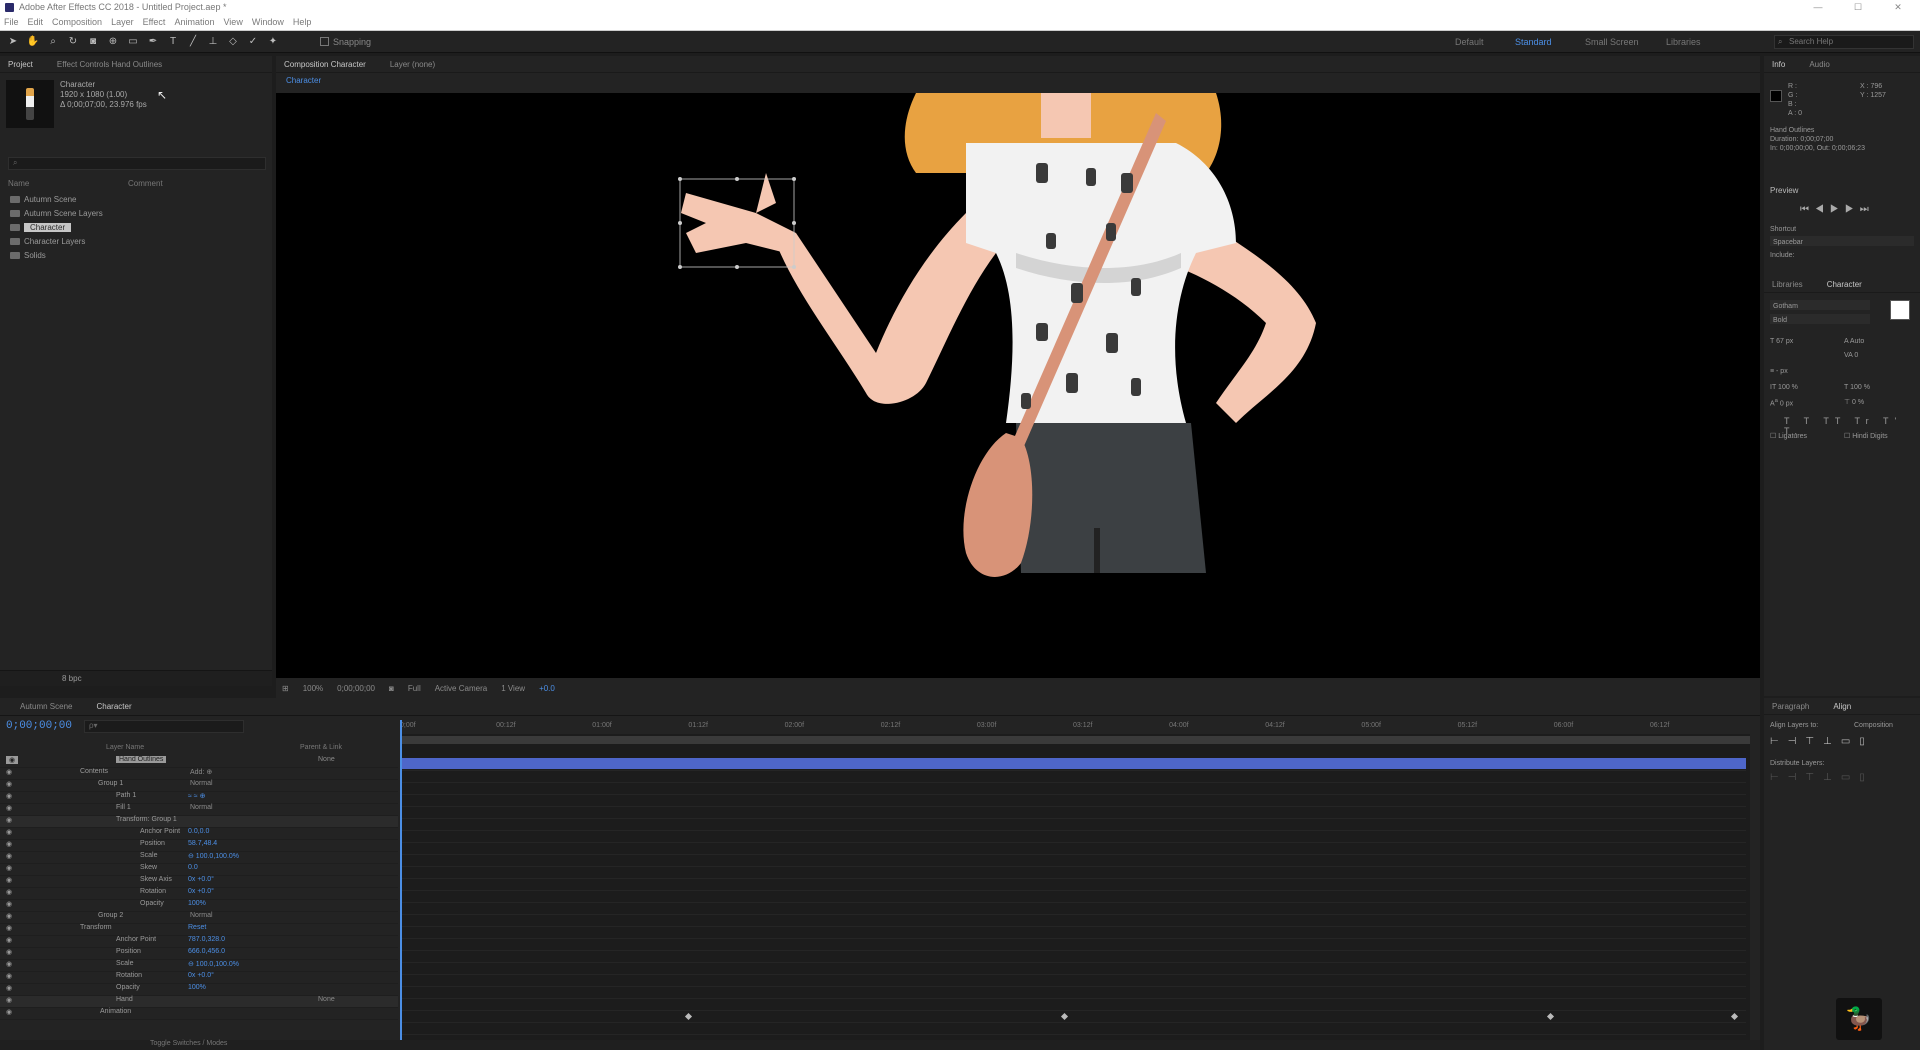 This screenshot has width=1920, height=1050. What do you see at coordinates (273, 42) in the screenshot?
I see `puppet-tool-icon: ✦` at bounding box center [273, 42].